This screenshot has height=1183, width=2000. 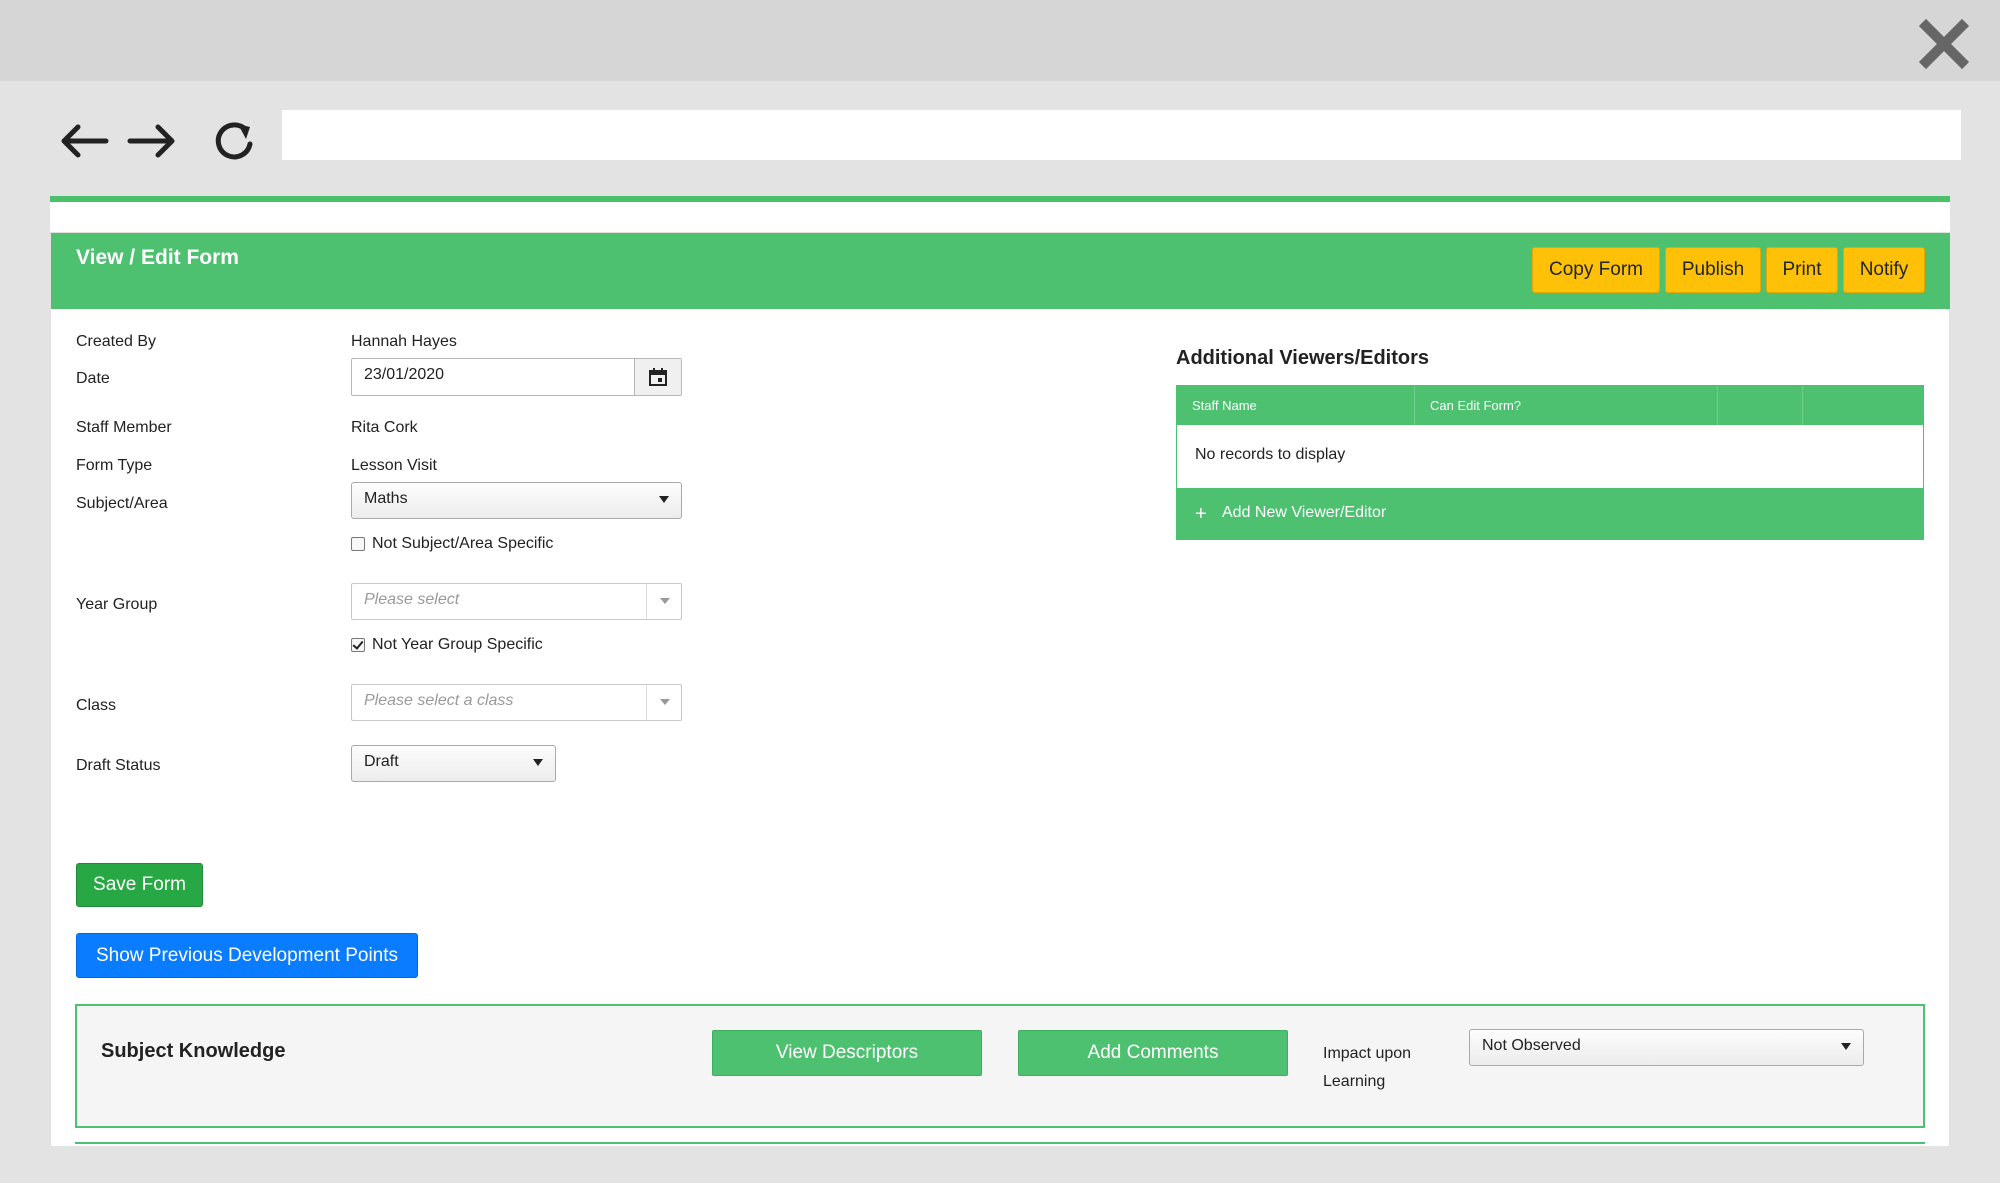 I want to click on calendar-icon, so click(x=657, y=377).